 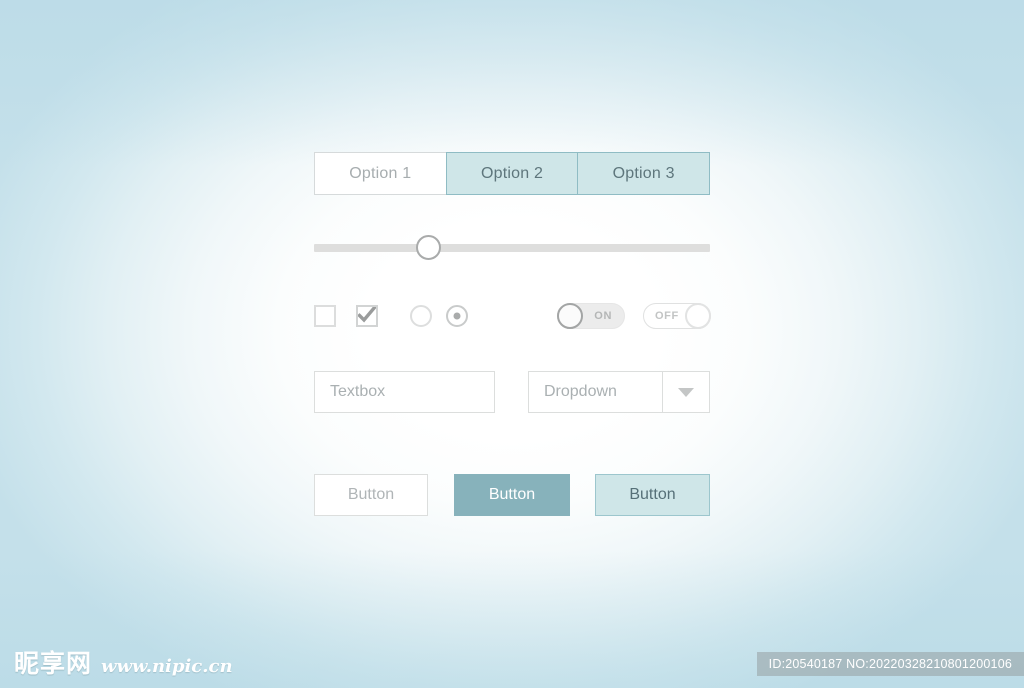 I want to click on segmented-control: Option 1 Option 2 Option 3, so click(x=512, y=173).